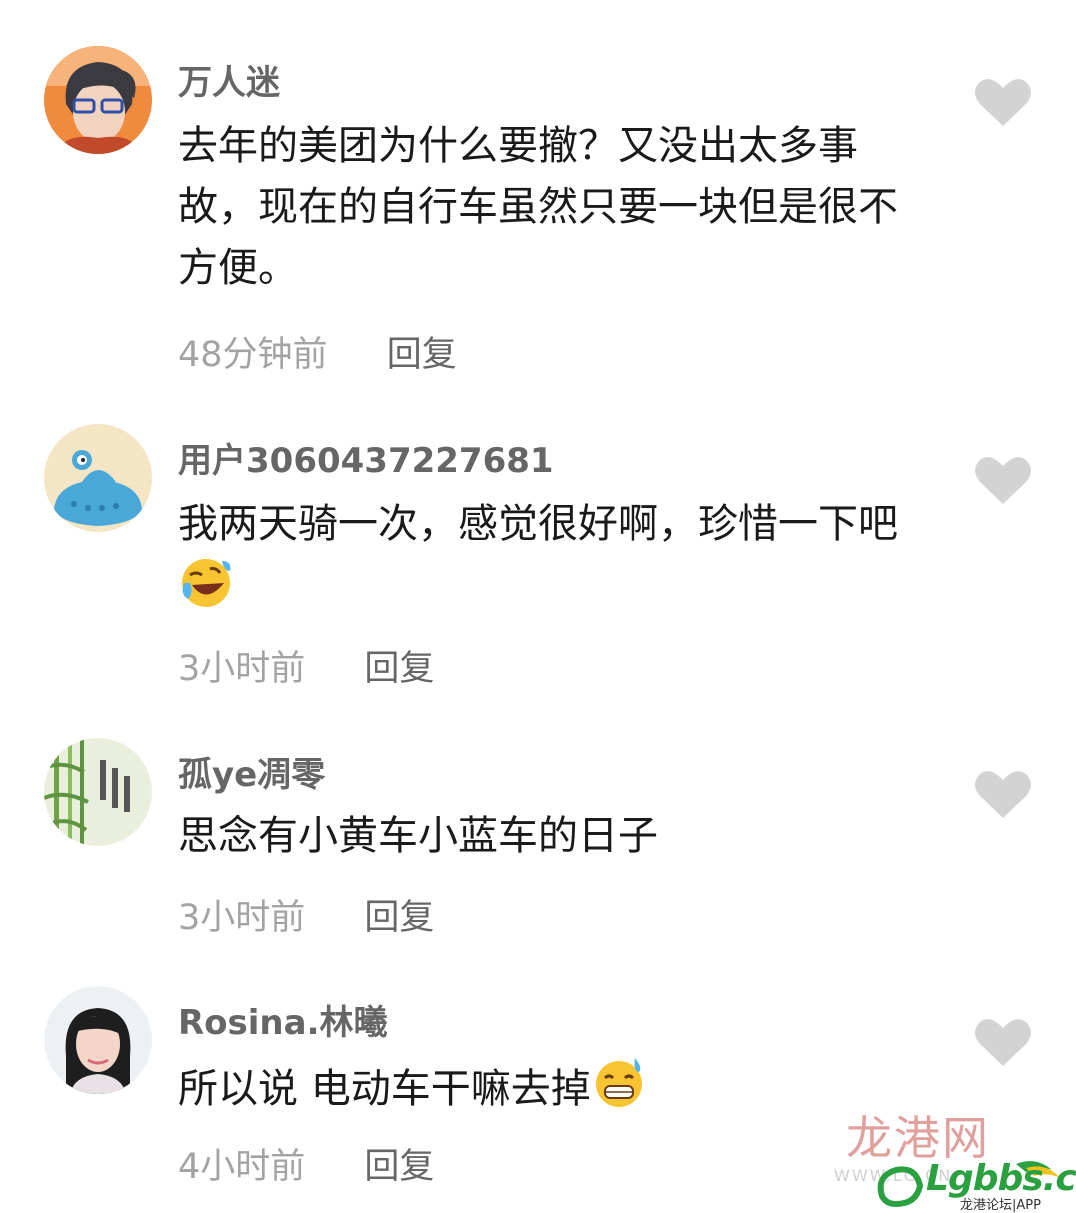 The image size is (1076, 1213). I want to click on comment-meta: 48分钟前 回复, so click(317, 351).